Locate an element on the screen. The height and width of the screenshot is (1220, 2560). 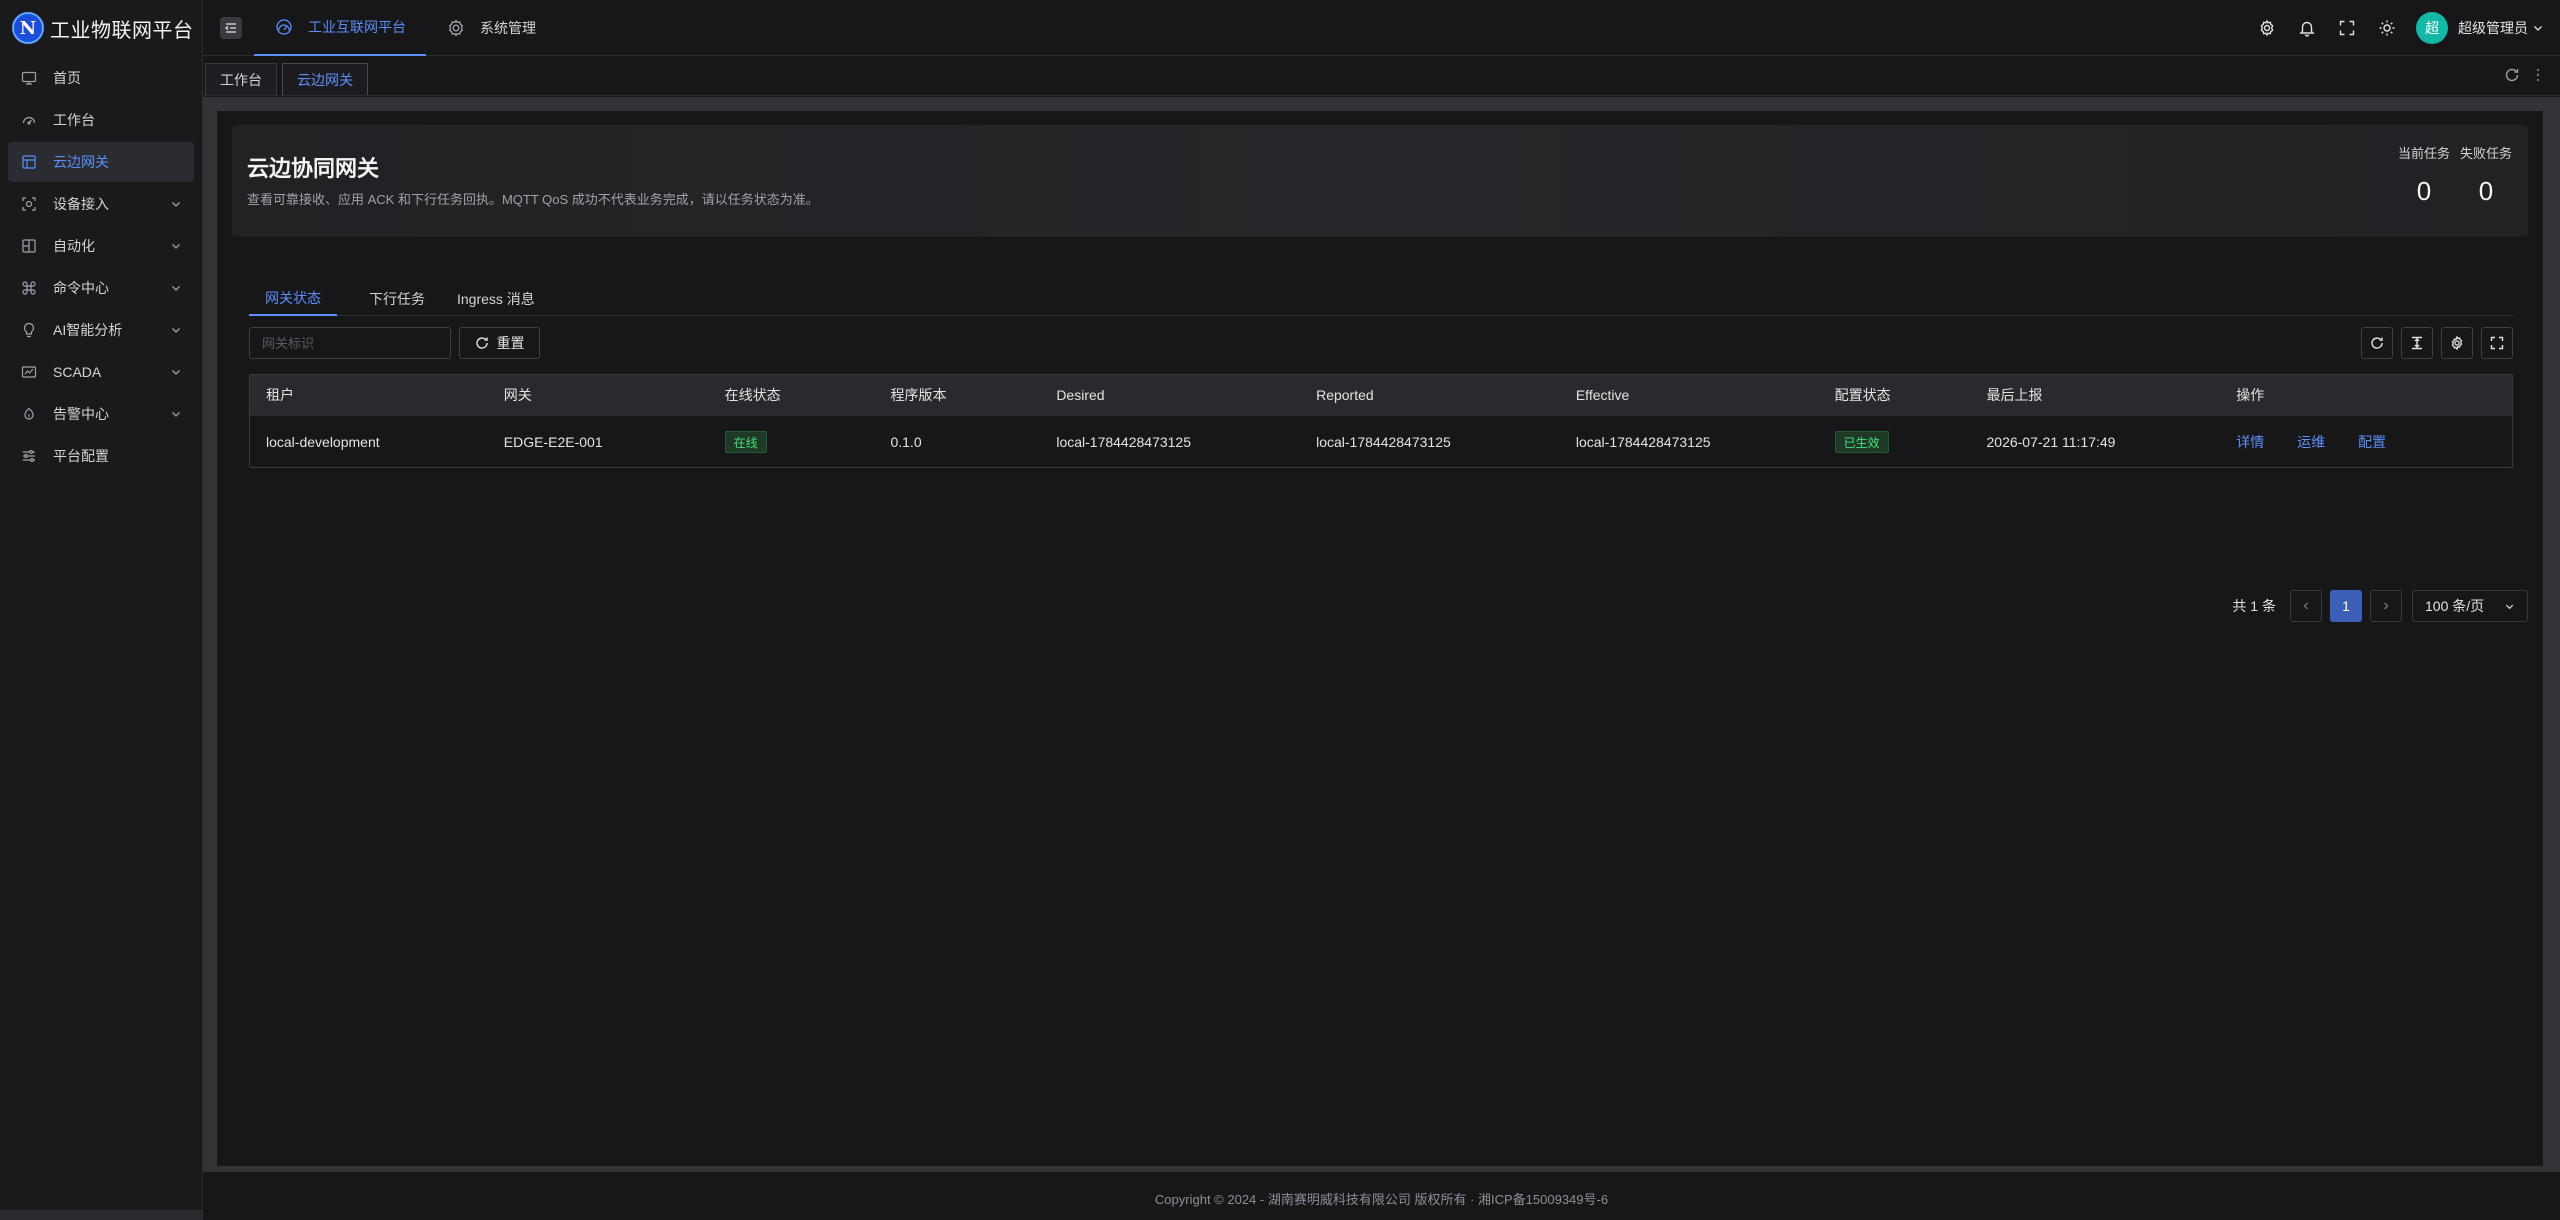
next-page-button is located at coordinates (2386, 606).